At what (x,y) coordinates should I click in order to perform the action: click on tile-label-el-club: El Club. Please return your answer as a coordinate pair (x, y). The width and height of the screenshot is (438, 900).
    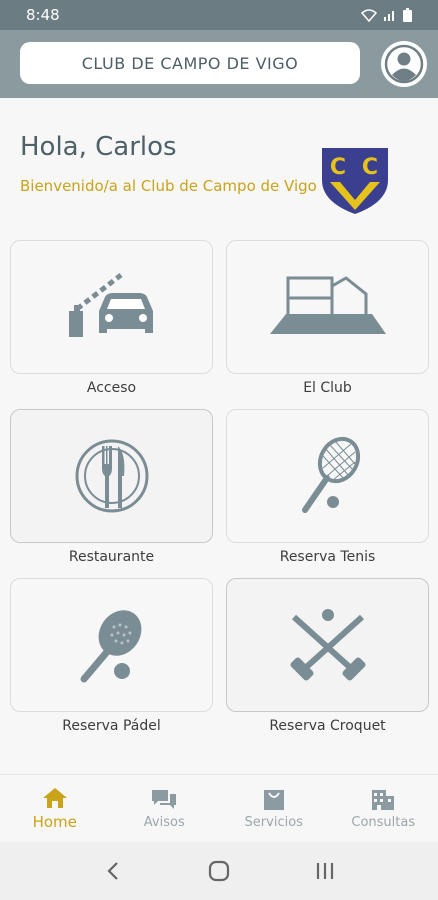
    Looking at the image, I should click on (327, 388).